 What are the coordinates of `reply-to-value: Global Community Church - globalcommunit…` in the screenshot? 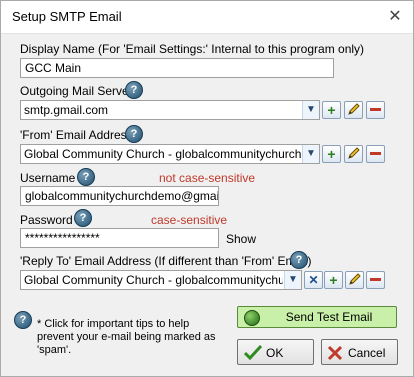 It's located at (153, 280).